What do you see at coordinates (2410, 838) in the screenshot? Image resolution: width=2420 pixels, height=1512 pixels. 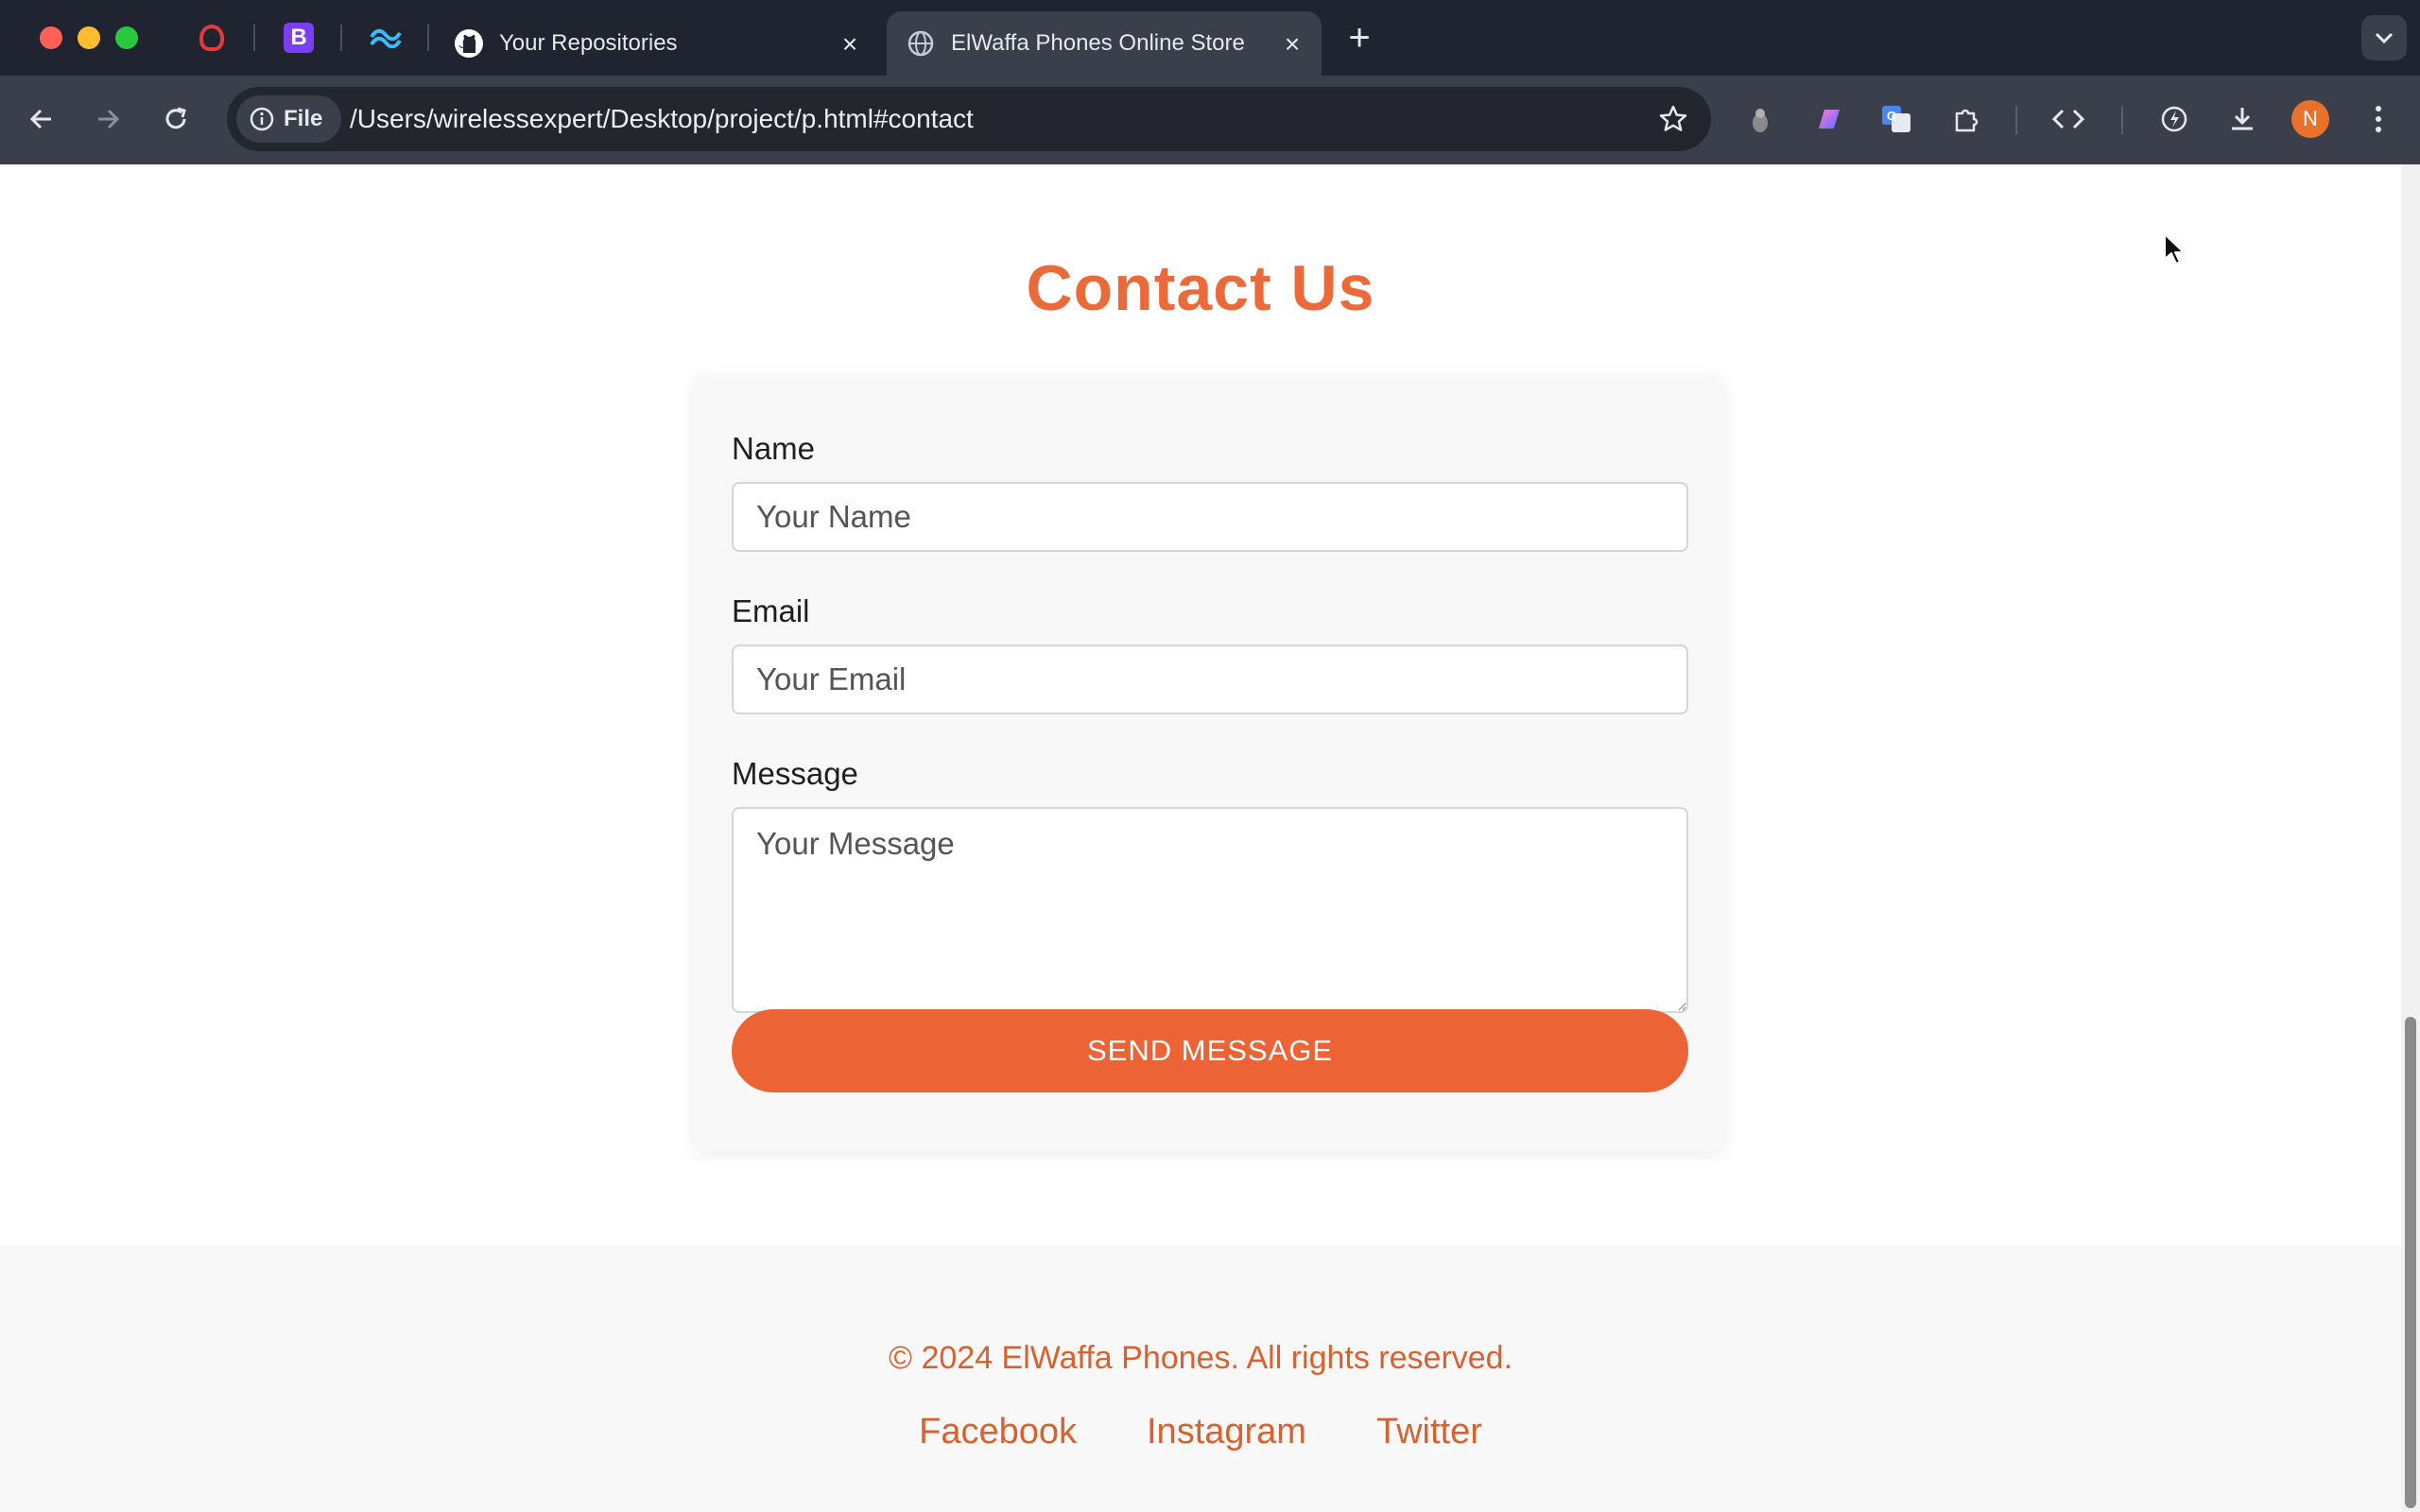 I see `vertical-scrollbar` at bounding box center [2410, 838].